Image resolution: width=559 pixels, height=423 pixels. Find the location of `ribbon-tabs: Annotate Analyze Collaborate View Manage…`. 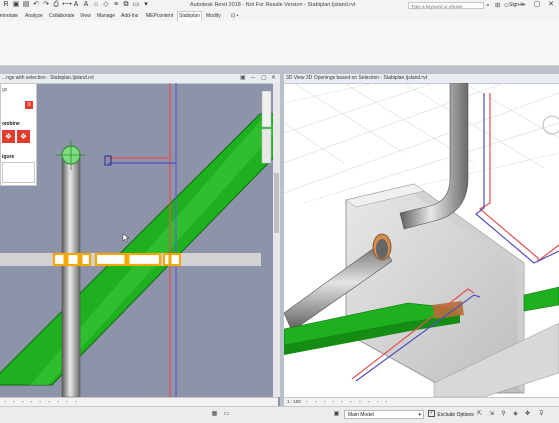

ribbon-tabs: Annotate Analyze Collaborate View Manage… is located at coordinates (279, 16).